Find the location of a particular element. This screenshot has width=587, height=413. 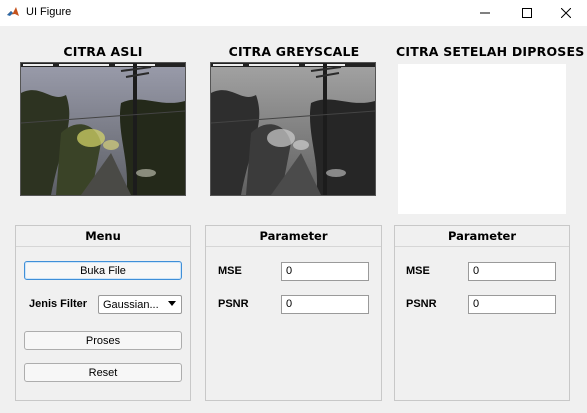

filter-type-label: Jenis Filter is located at coordinates (58, 304).